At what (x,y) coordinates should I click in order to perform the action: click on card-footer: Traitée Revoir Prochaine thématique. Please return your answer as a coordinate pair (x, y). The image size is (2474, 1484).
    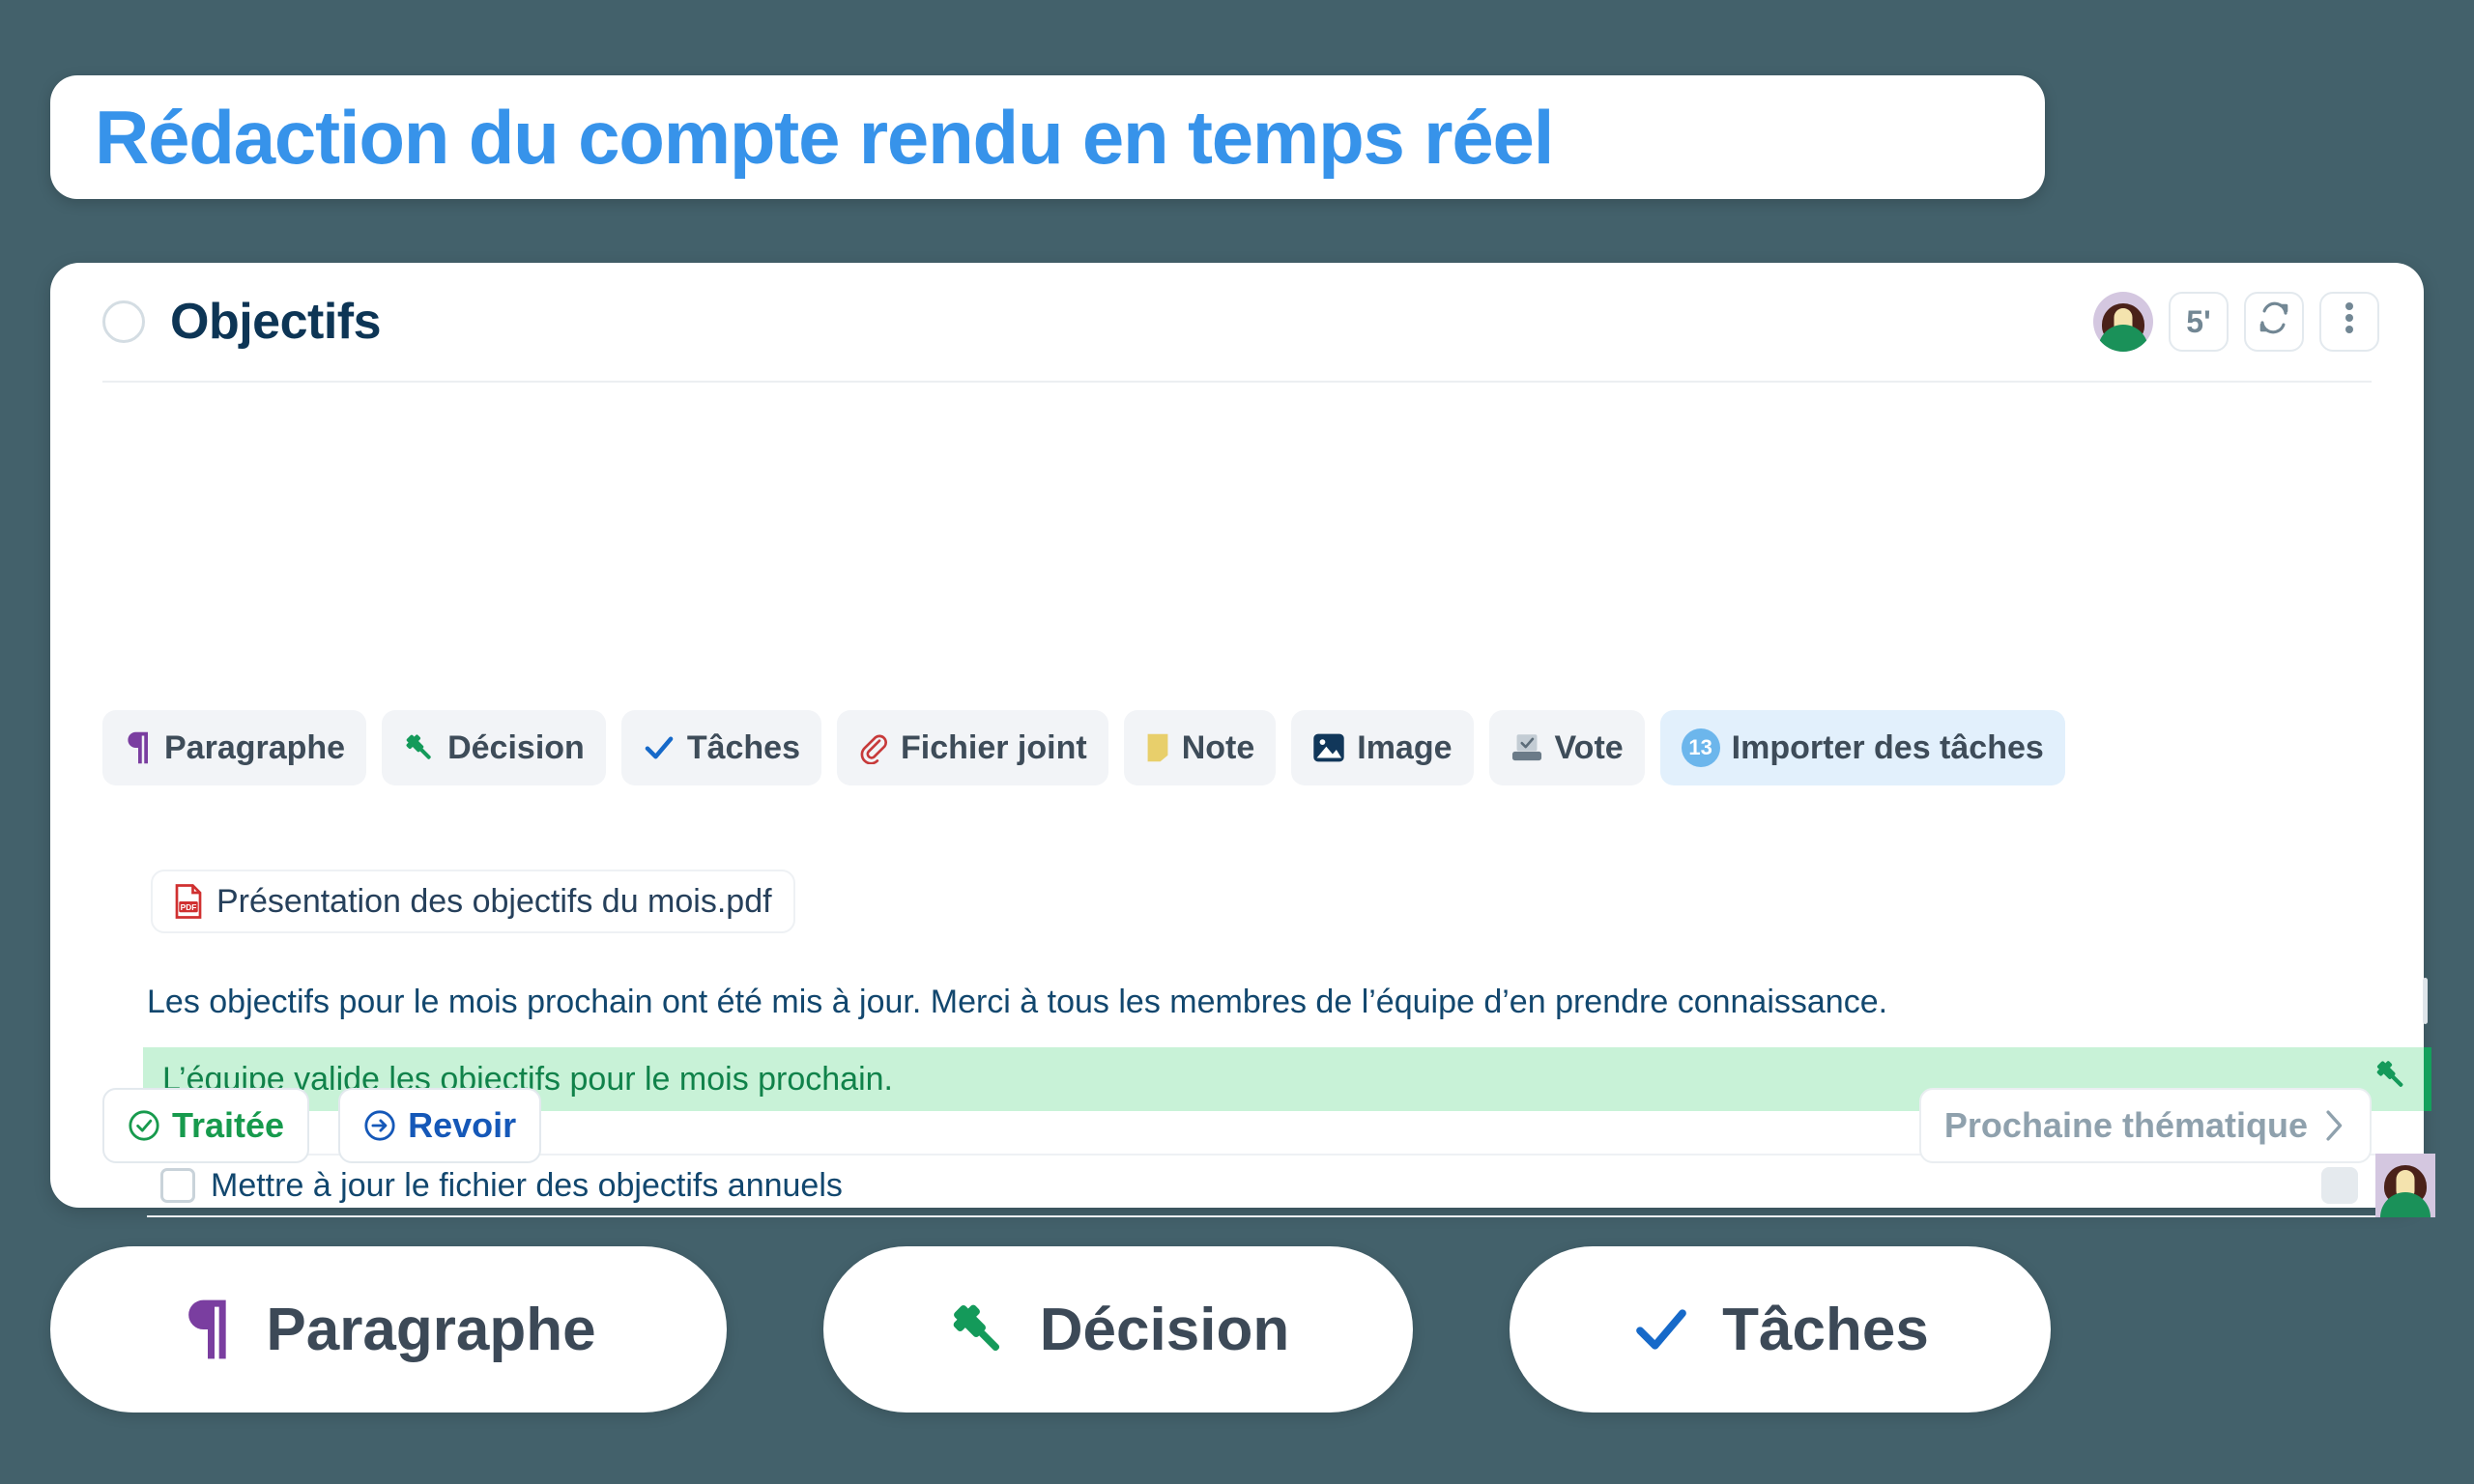
    Looking at the image, I should click on (1237, 1125).